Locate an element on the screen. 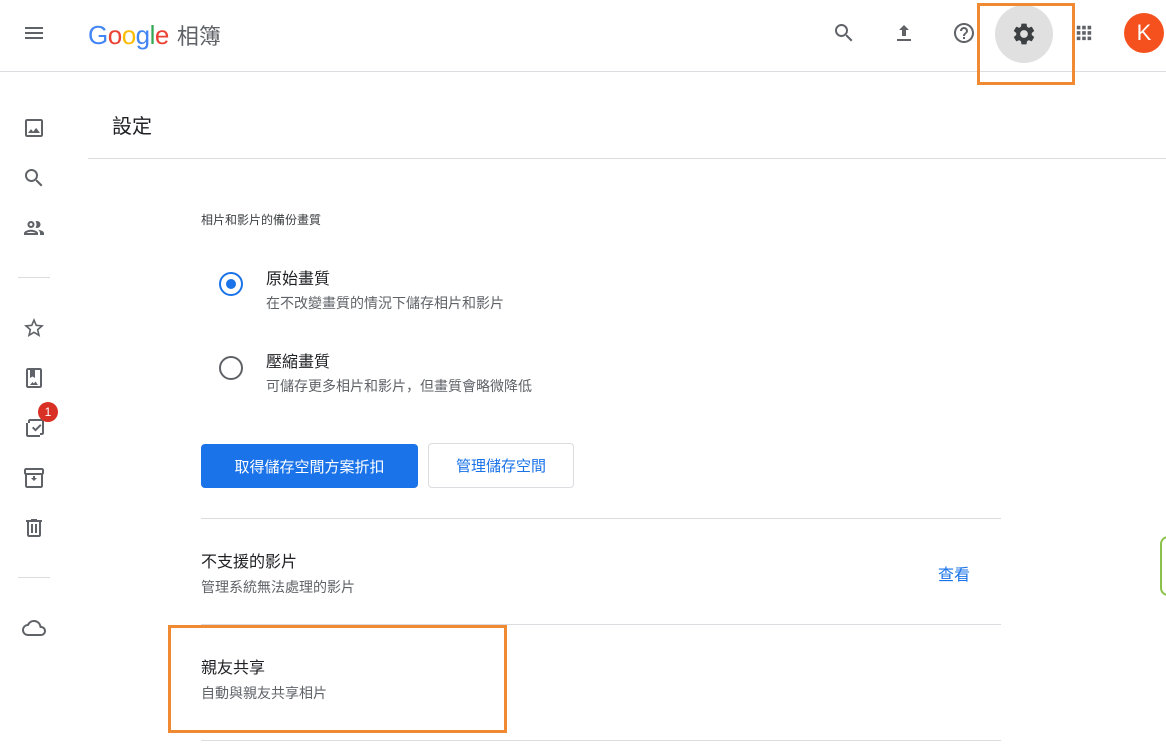  backup-quality-label: 相片和影片的備份畫質 is located at coordinates (261, 220).